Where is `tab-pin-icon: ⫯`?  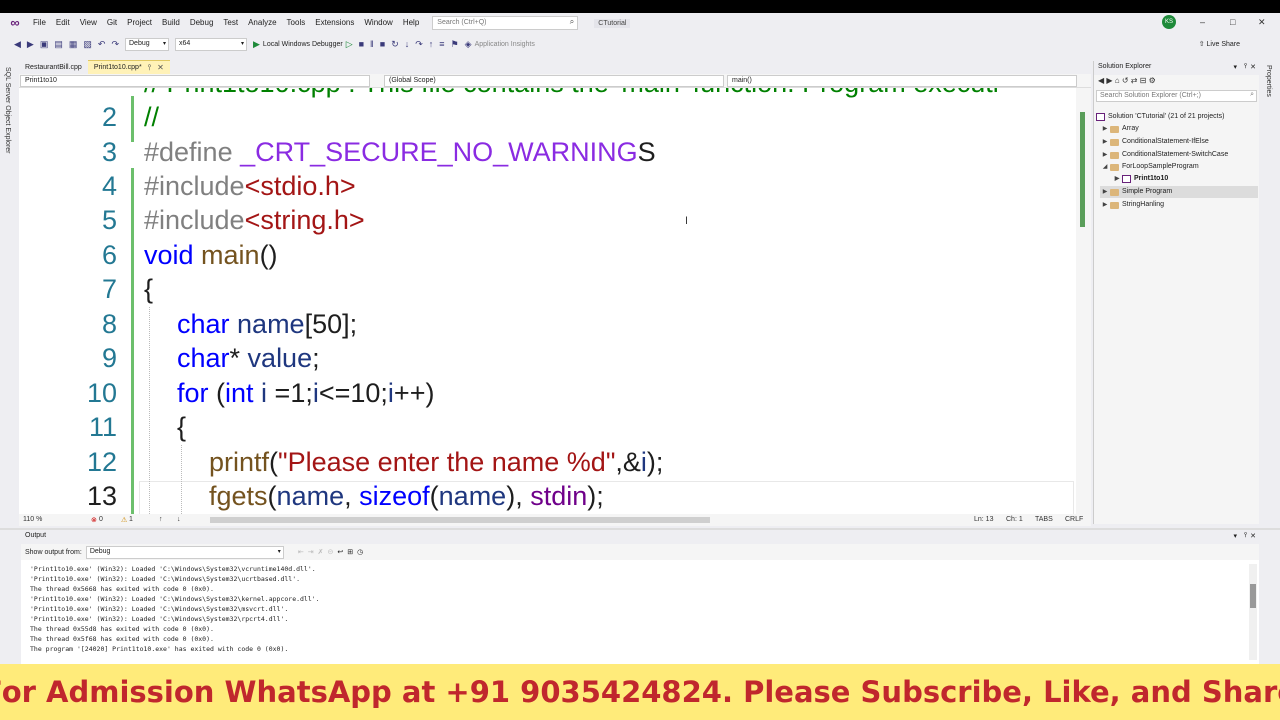 tab-pin-icon: ⫯ is located at coordinates (149, 68).